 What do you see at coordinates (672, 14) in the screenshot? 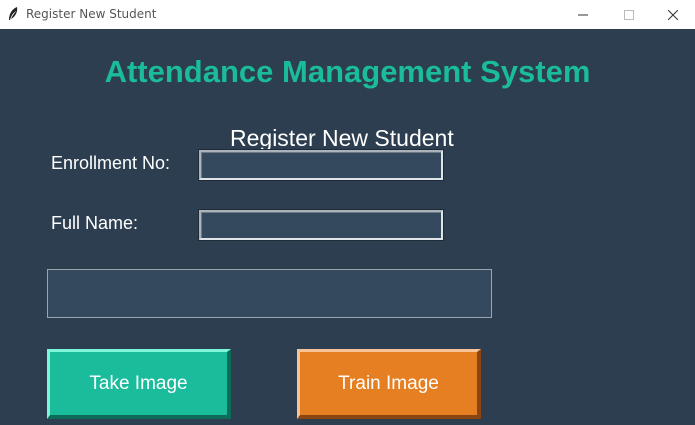
I see `close-button` at bounding box center [672, 14].